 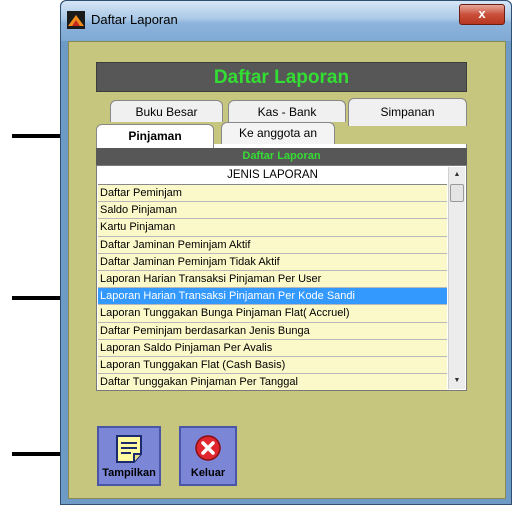 What do you see at coordinates (272, 348) in the screenshot?
I see `list-item: Laporan Saldo Pinjaman Per Avalis` at bounding box center [272, 348].